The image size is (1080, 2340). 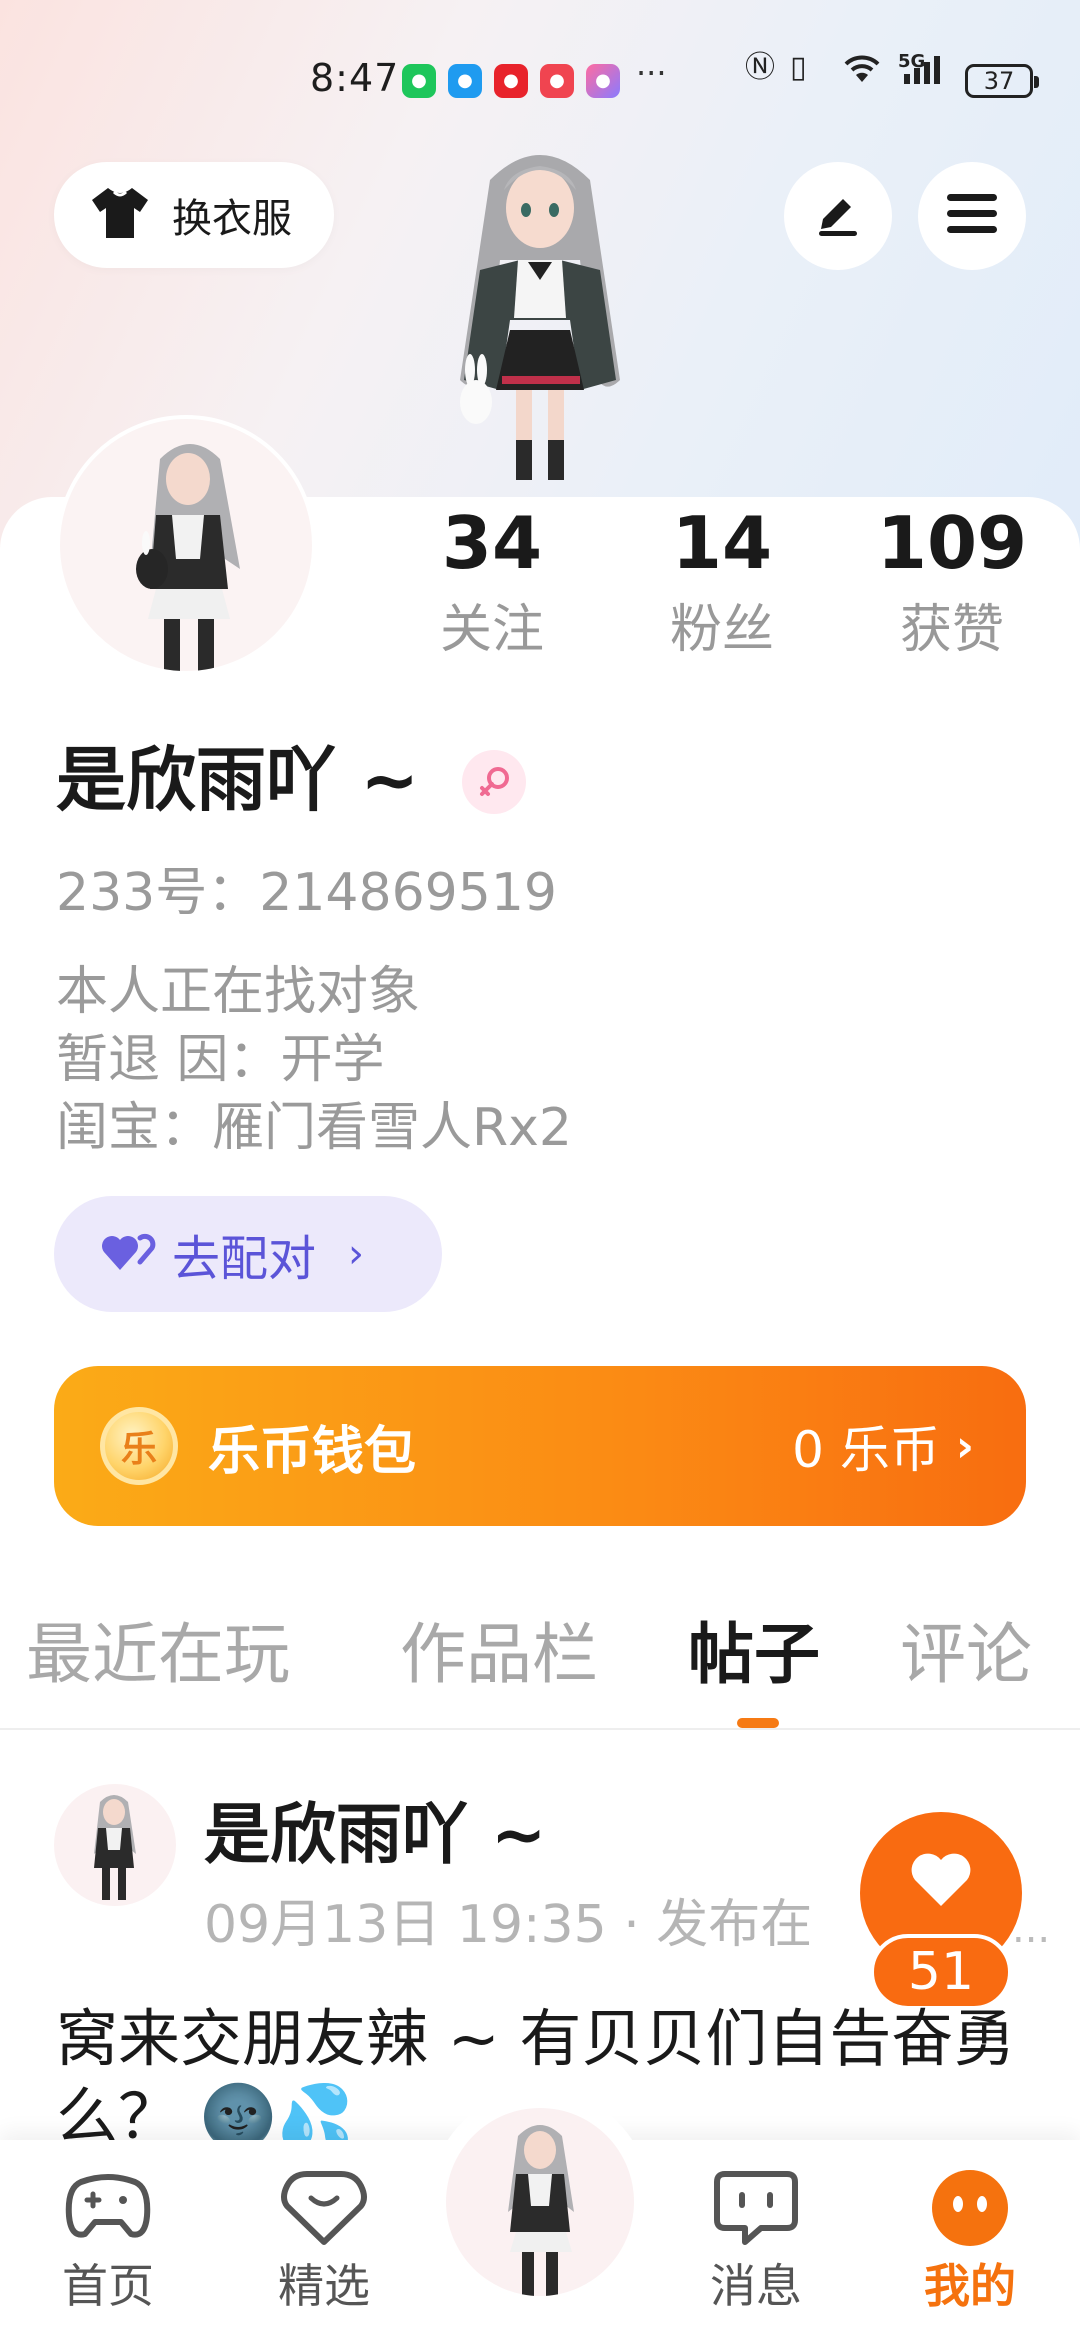 I want to click on status-bar: 8:47 ● ● ● ● ● ··· Ⓝ ▯ 5G 37, so click(x=540, y=78).